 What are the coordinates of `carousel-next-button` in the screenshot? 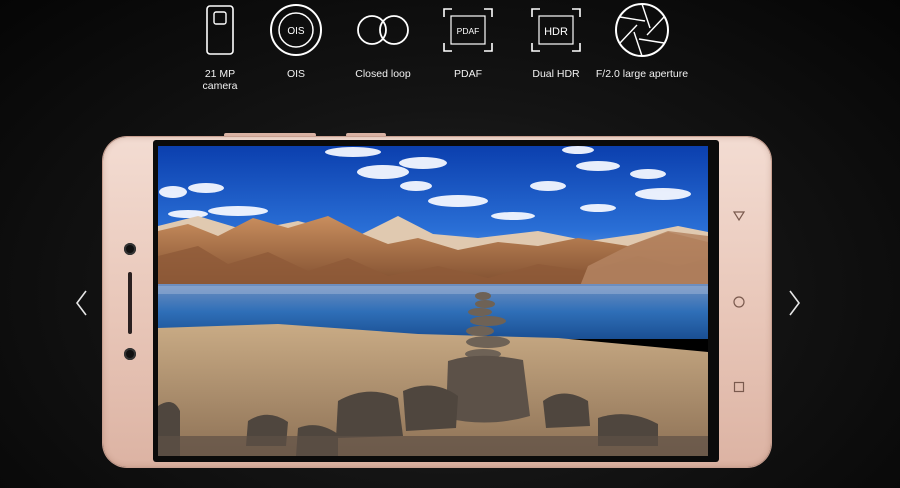 It's located at (794, 303).